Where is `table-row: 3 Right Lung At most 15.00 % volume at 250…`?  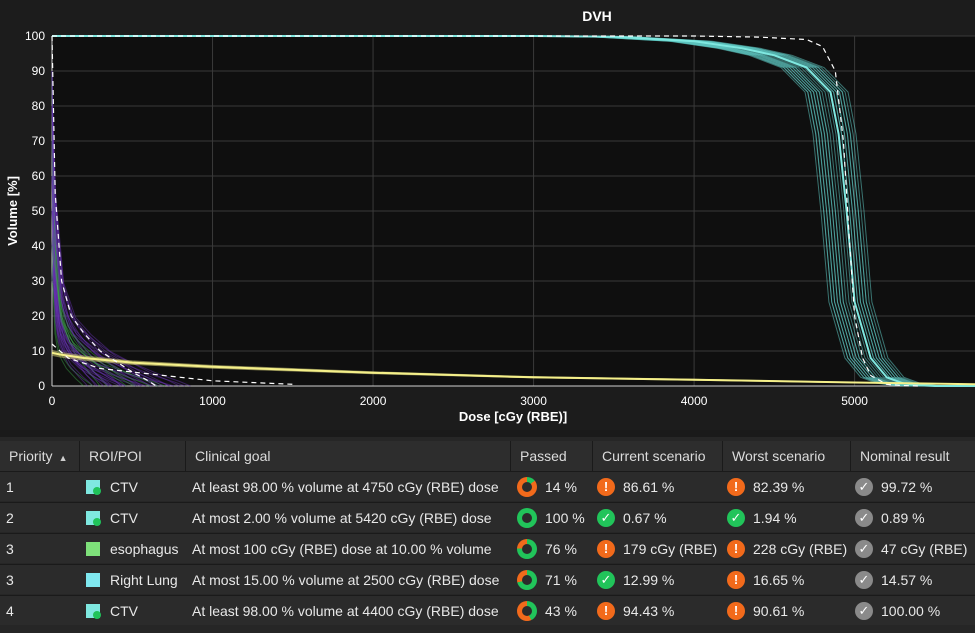
table-row: 3 Right Lung At most 15.00 % volume at 250… is located at coordinates (487, 579).